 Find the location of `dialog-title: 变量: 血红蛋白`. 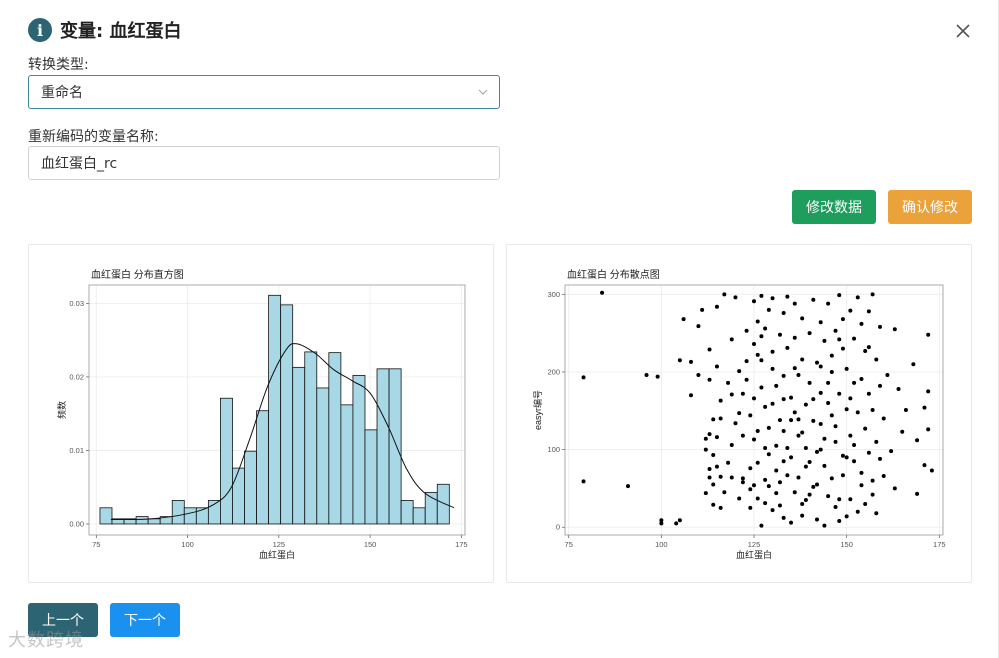

dialog-title: 变量: 血红蛋白 is located at coordinates (121, 31).